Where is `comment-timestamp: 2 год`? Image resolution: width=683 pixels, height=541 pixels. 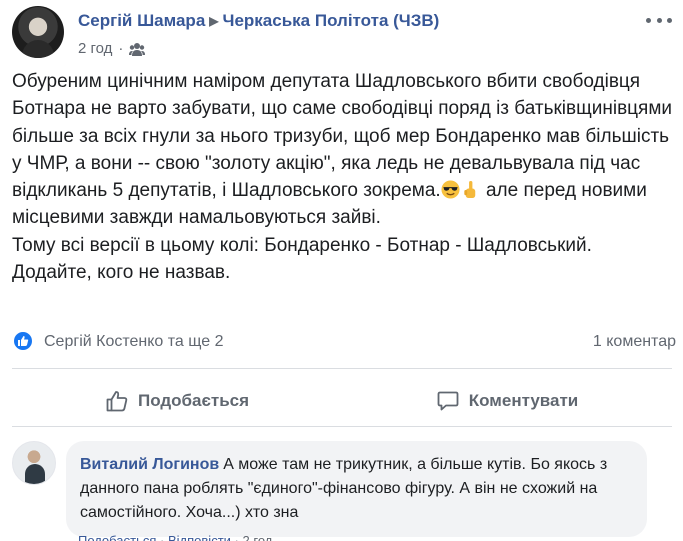
comment-timestamp: 2 год is located at coordinates (258, 537).